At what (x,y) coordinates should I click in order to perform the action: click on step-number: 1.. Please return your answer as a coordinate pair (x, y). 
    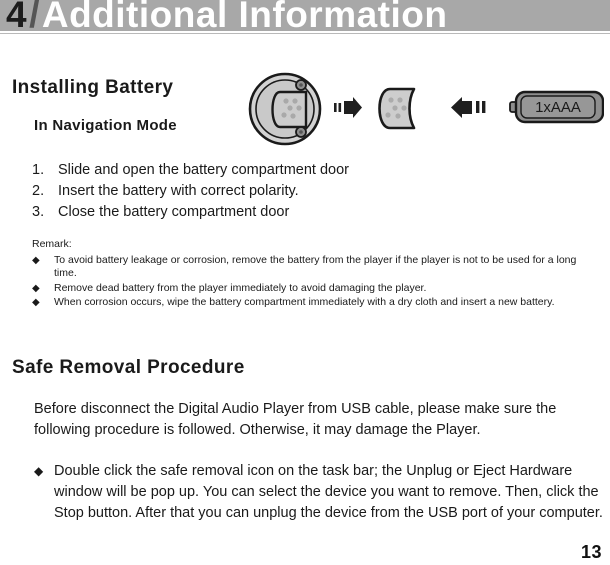
    Looking at the image, I should click on (38, 170).